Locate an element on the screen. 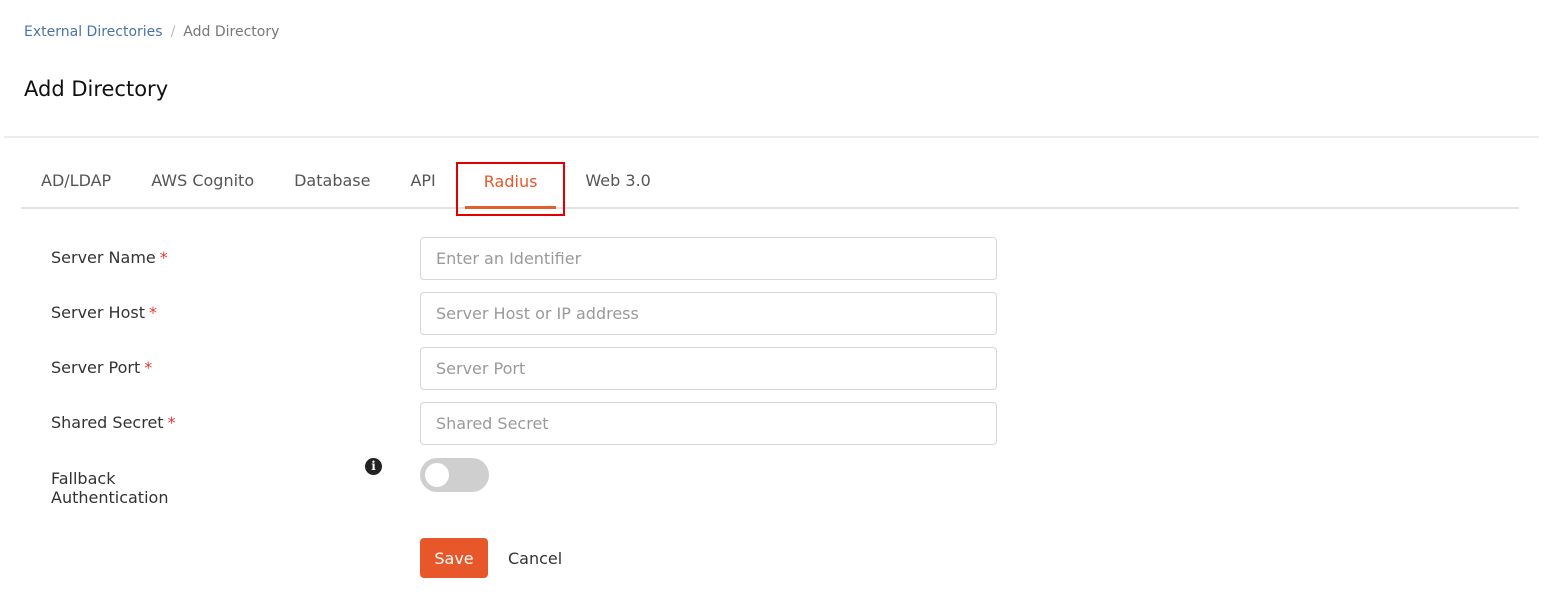 The height and width of the screenshot is (603, 1558). server-name-row: Server Name * is located at coordinates (524, 258).